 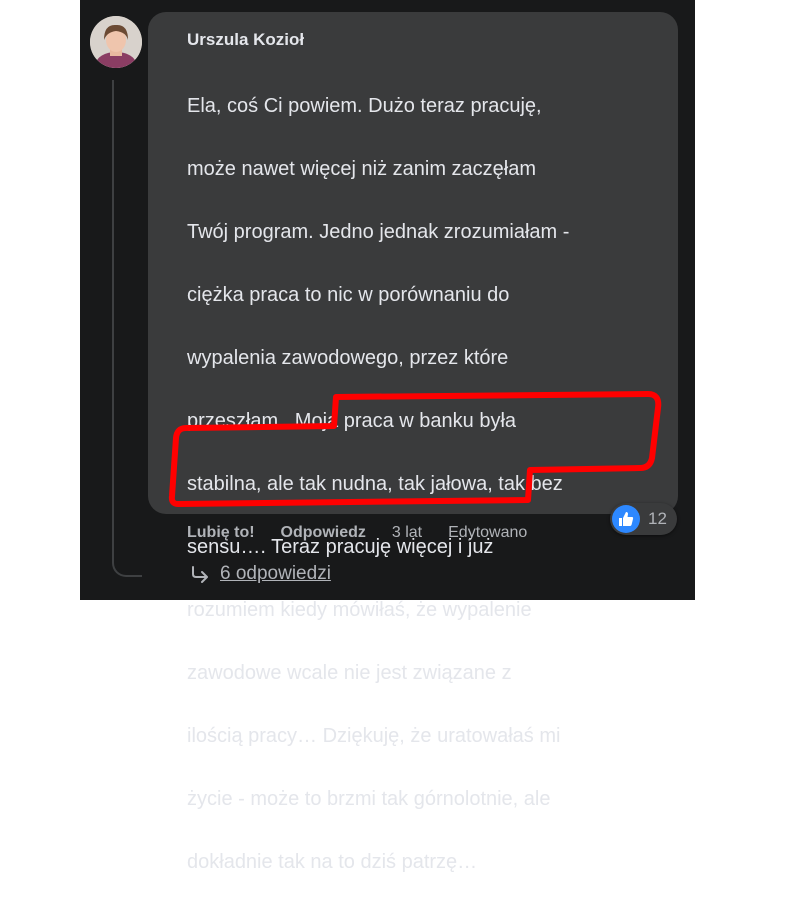 I want to click on reaction-count: 12, so click(x=657, y=518).